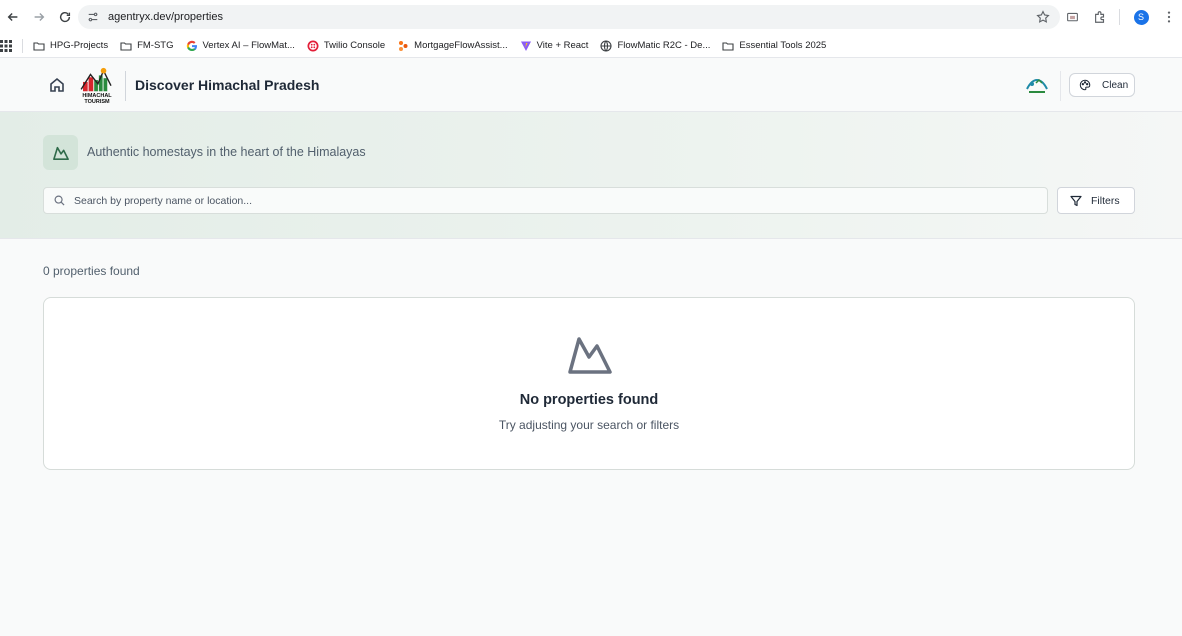 This screenshot has width=1182, height=636. Describe the element at coordinates (524, 200) in the screenshot. I see `search-input` at that location.